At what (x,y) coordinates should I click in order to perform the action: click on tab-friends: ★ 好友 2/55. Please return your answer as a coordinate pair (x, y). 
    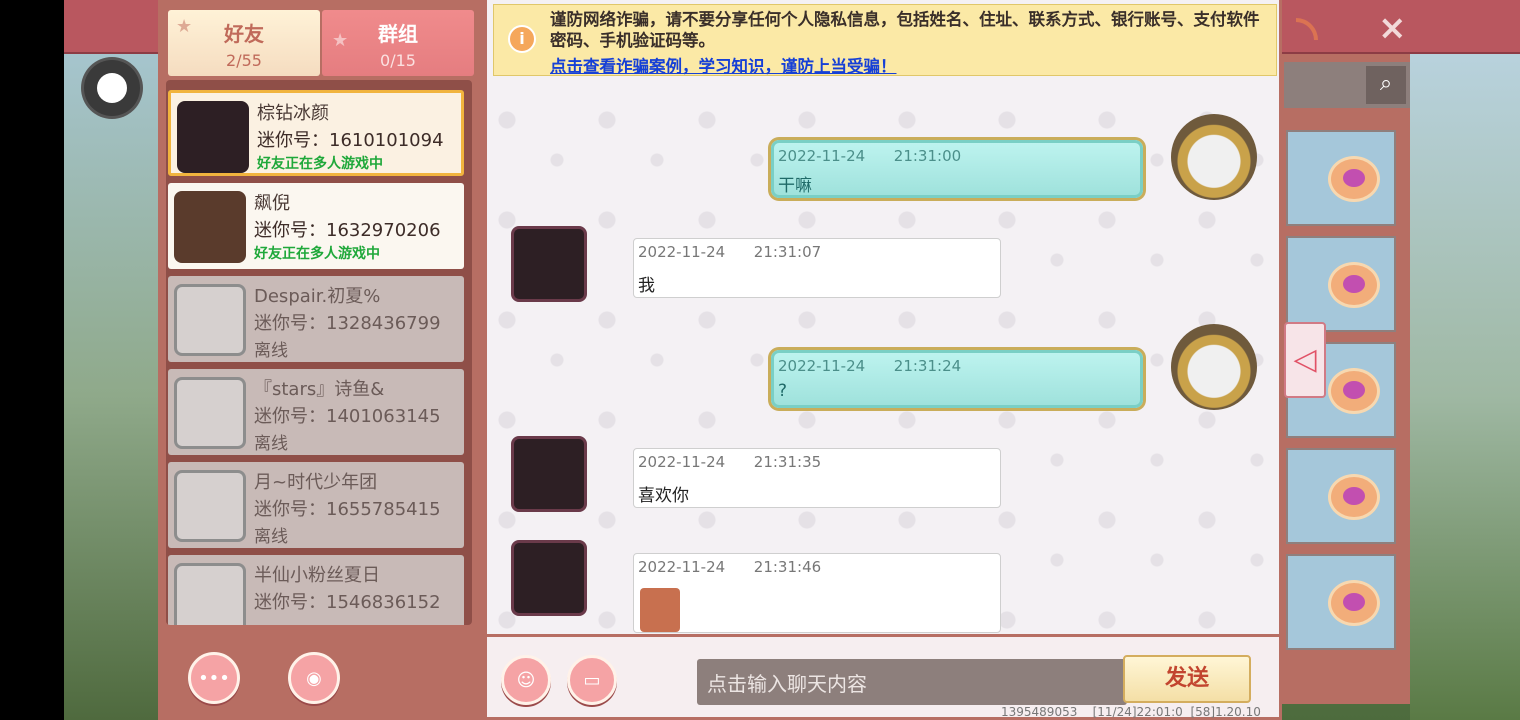
    Looking at the image, I should click on (244, 43).